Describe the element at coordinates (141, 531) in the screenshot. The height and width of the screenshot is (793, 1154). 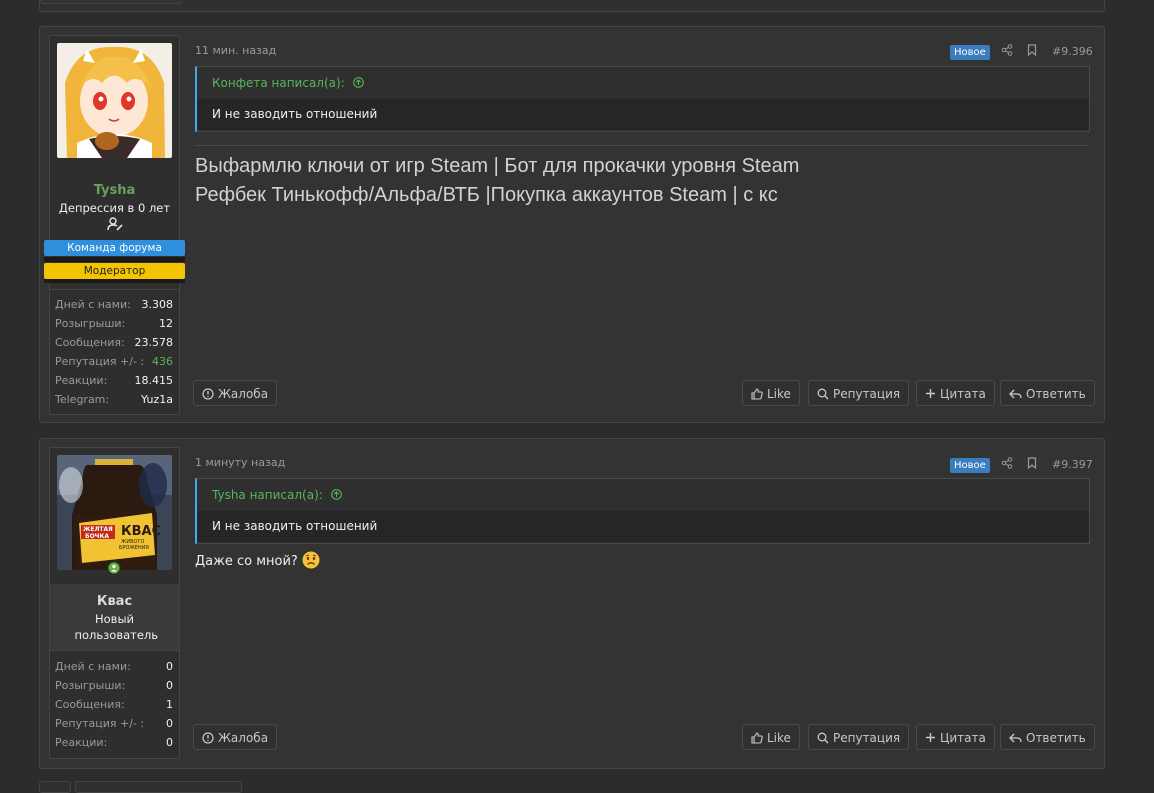
I see `svg-text: КВАС` at that location.